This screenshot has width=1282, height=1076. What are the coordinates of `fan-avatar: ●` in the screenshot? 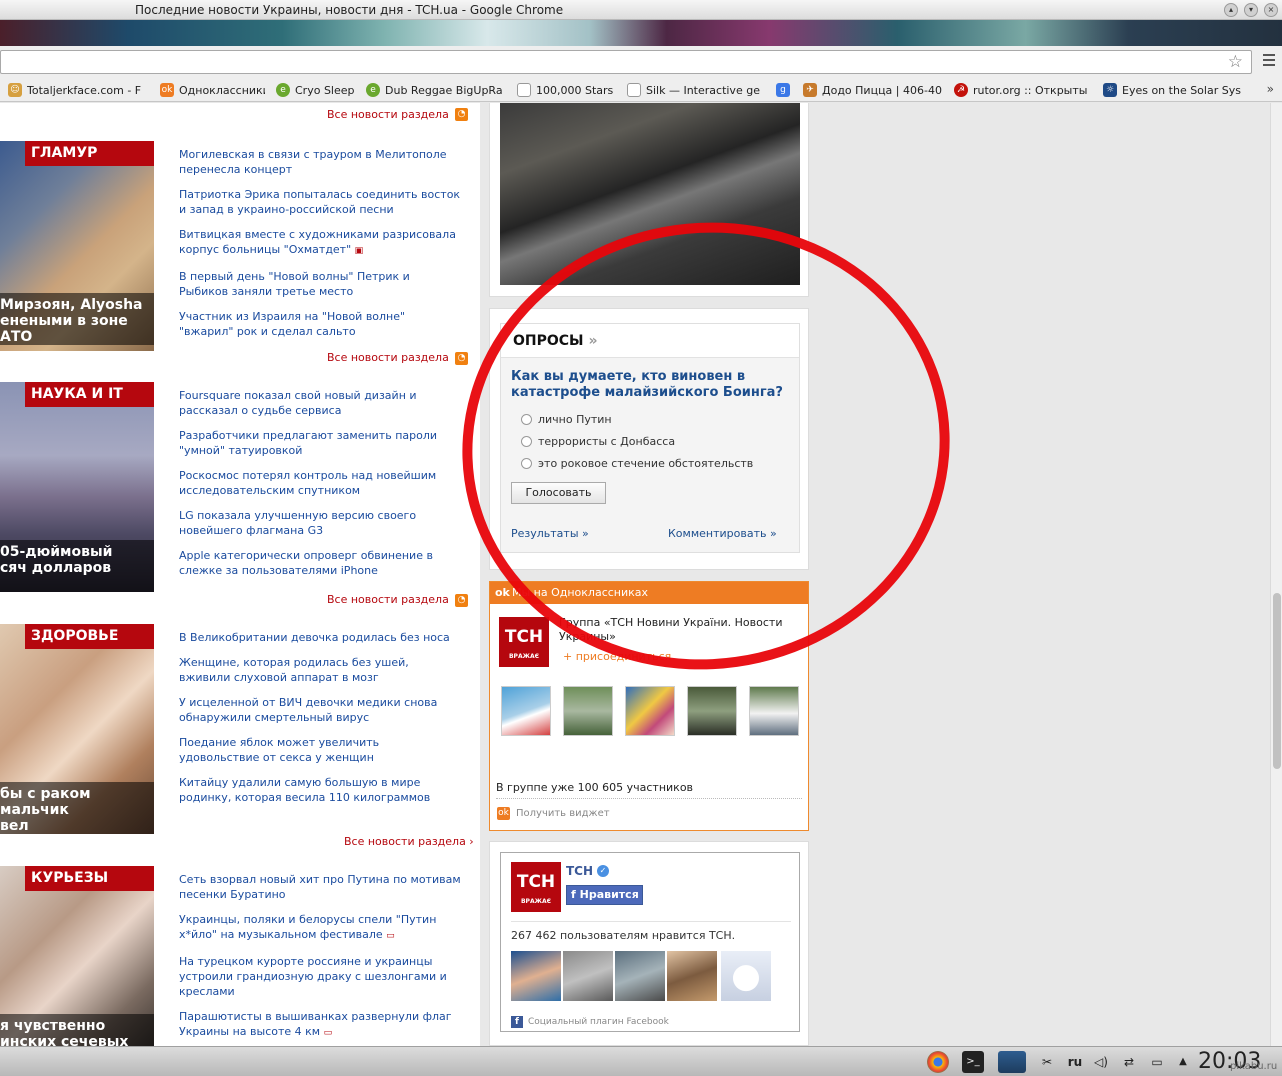 It's located at (746, 976).